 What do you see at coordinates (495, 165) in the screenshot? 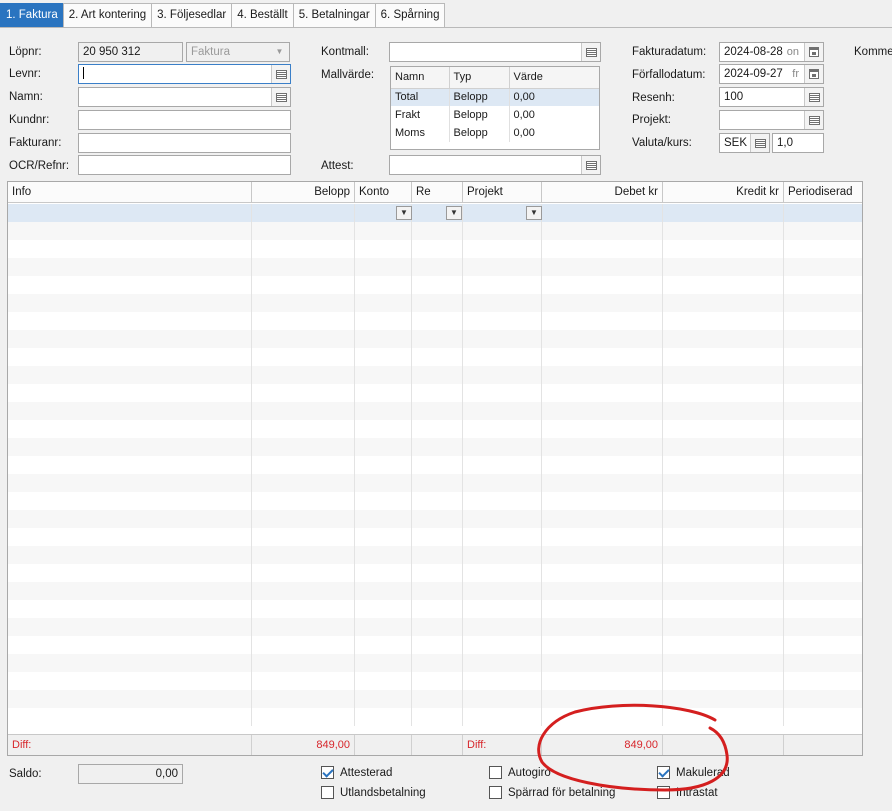
I see `attest-field` at bounding box center [495, 165].